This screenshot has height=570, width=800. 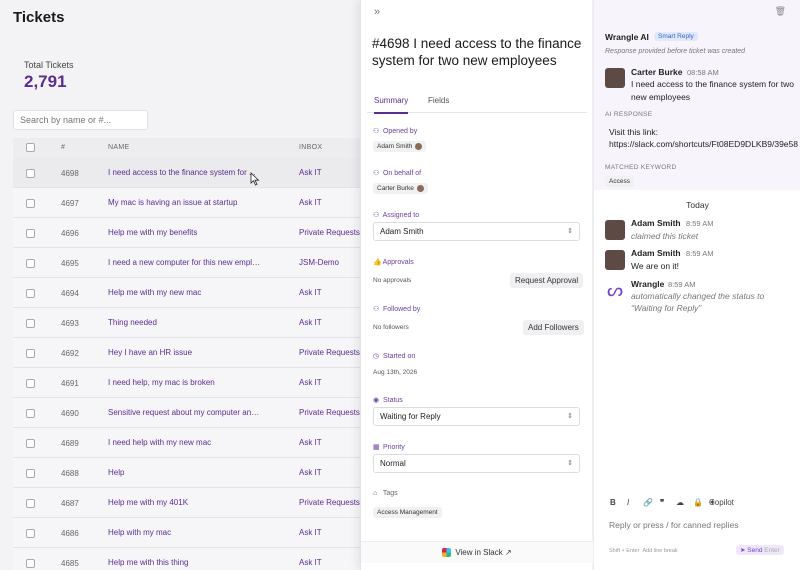 I want to click on table-row: 4688 Help Ask IT, so click(x=186, y=473).